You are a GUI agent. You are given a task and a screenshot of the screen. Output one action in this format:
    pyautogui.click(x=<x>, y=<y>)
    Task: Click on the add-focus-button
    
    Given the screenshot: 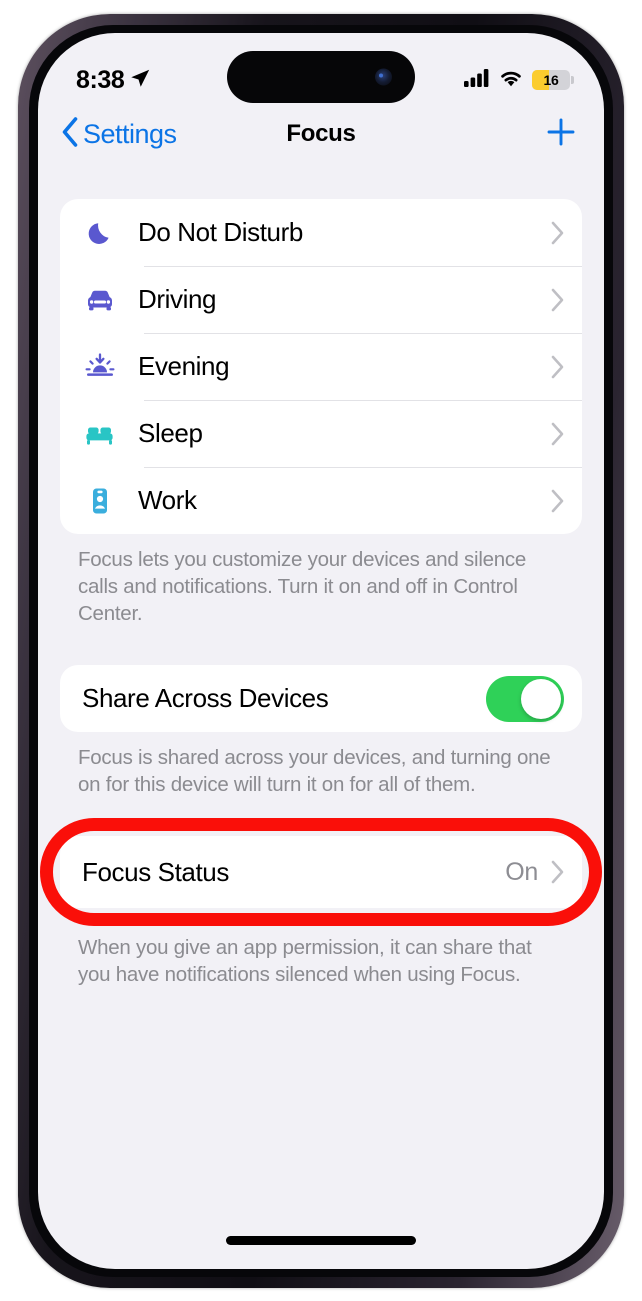 What is the action you would take?
    pyautogui.click(x=561, y=134)
    